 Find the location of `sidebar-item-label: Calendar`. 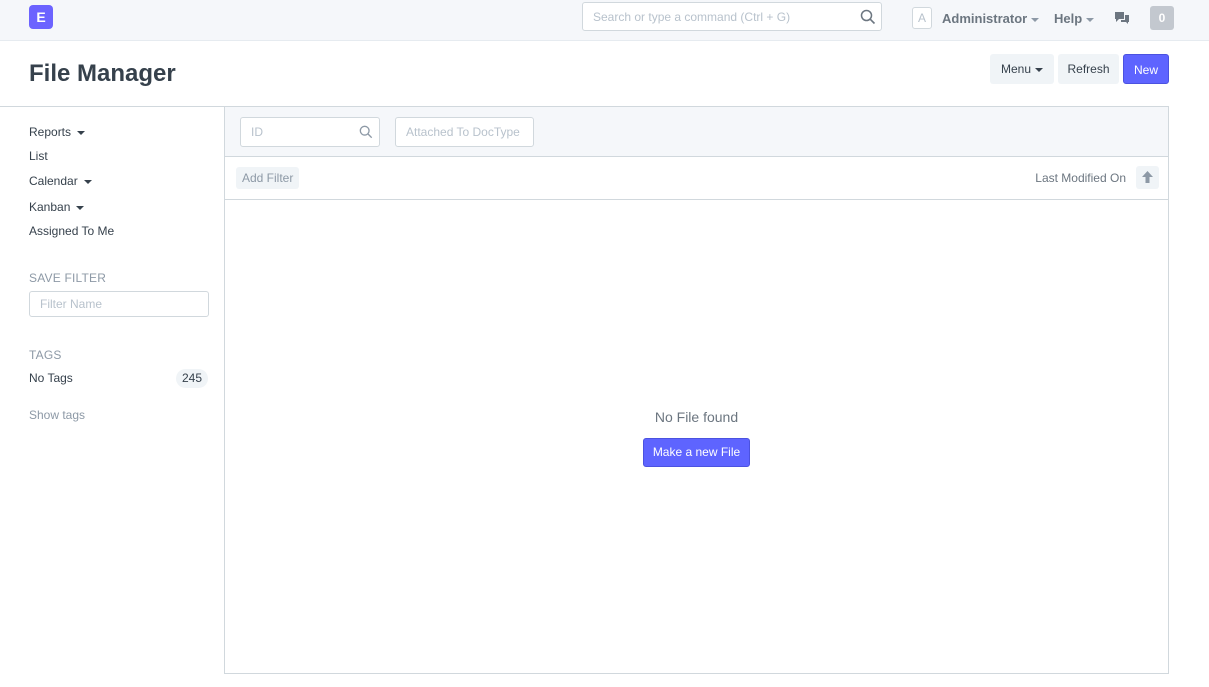

sidebar-item-label: Calendar is located at coordinates (53, 181).